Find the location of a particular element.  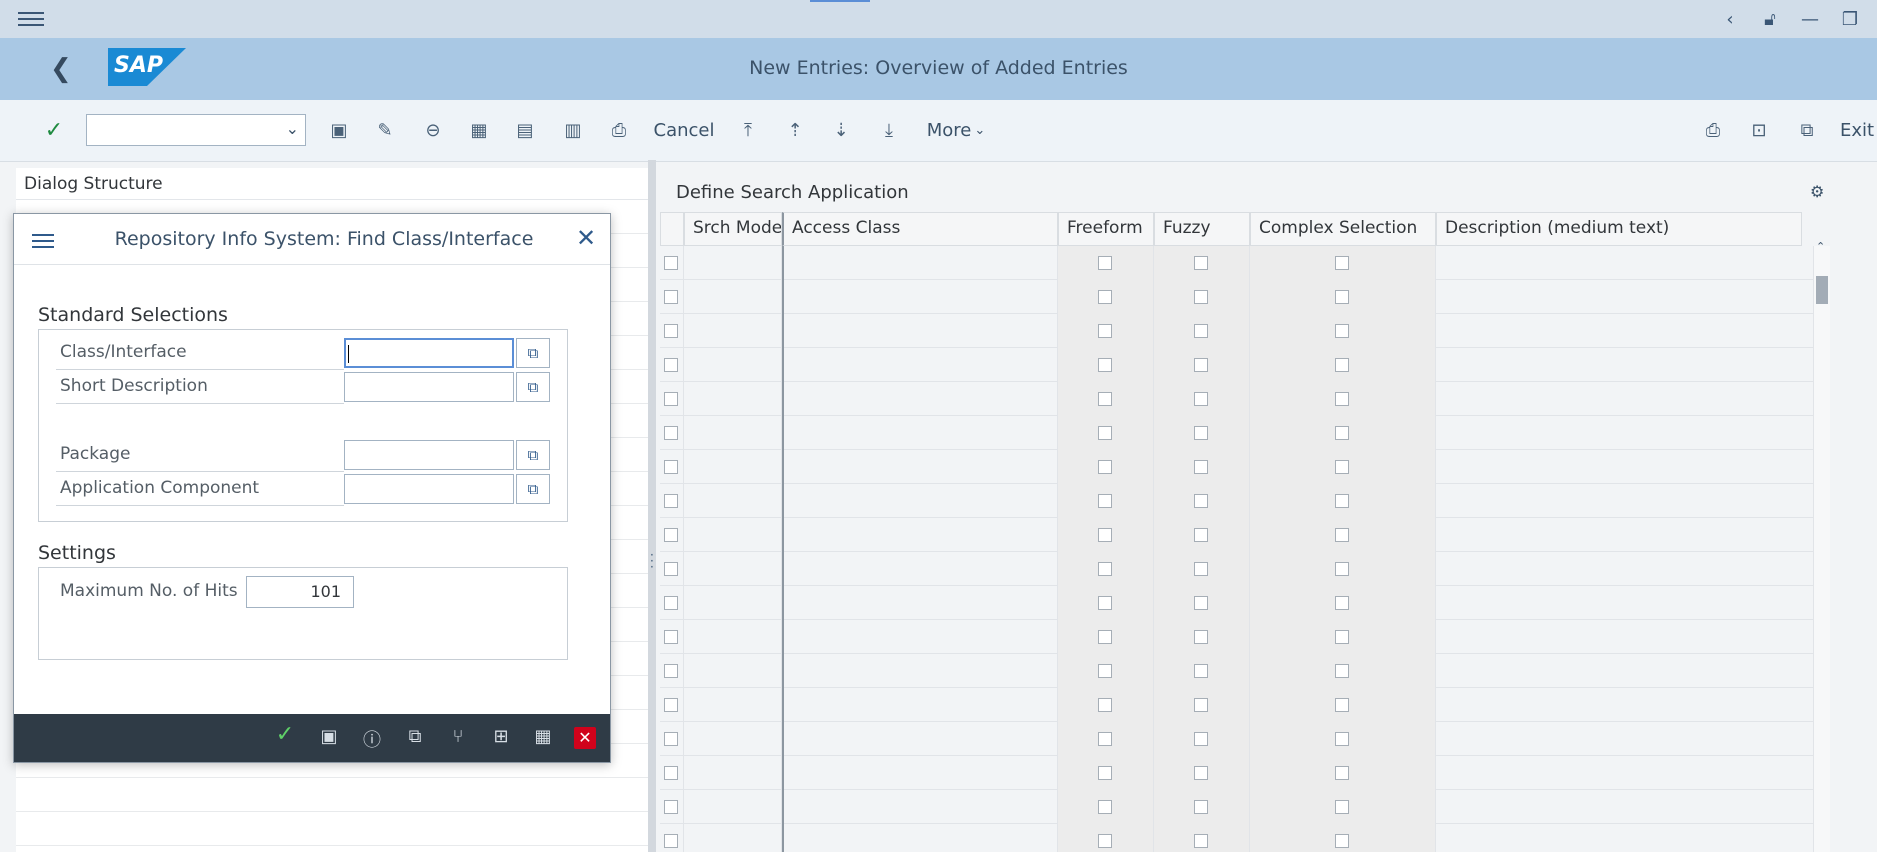

package-input is located at coordinates (429, 455).